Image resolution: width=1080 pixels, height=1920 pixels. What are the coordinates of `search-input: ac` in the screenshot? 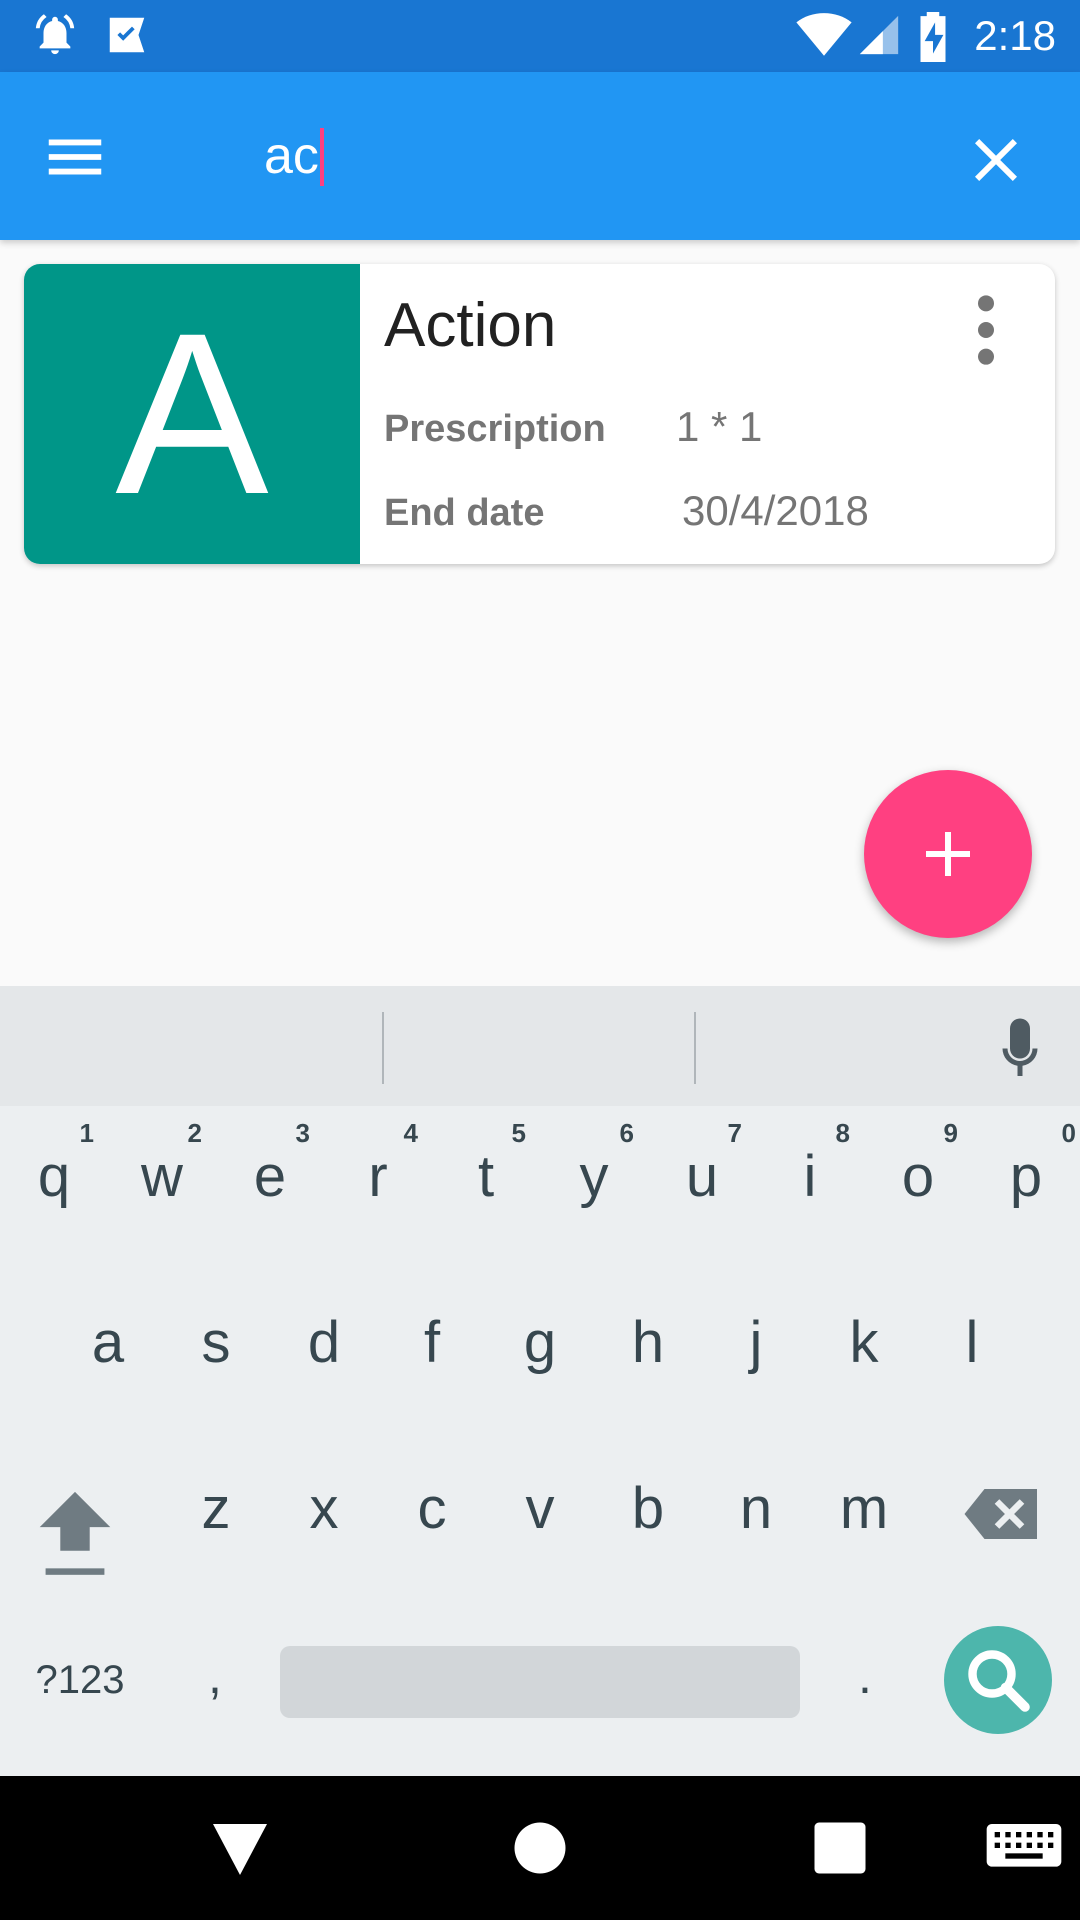 It's located at (291, 156).